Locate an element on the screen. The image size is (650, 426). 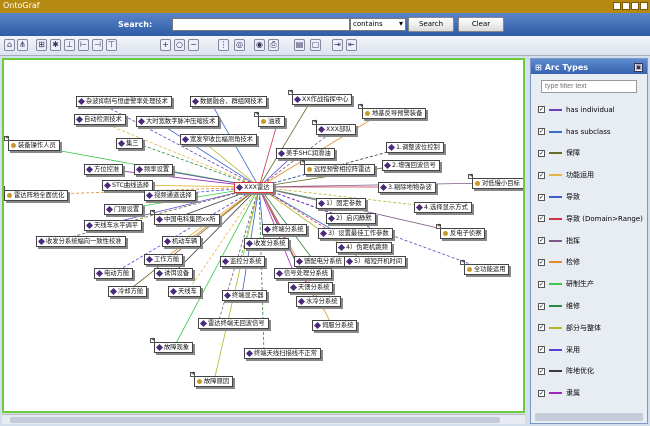
arc-type-item: ✓ 部分与整体 is located at coordinates (590, 328).